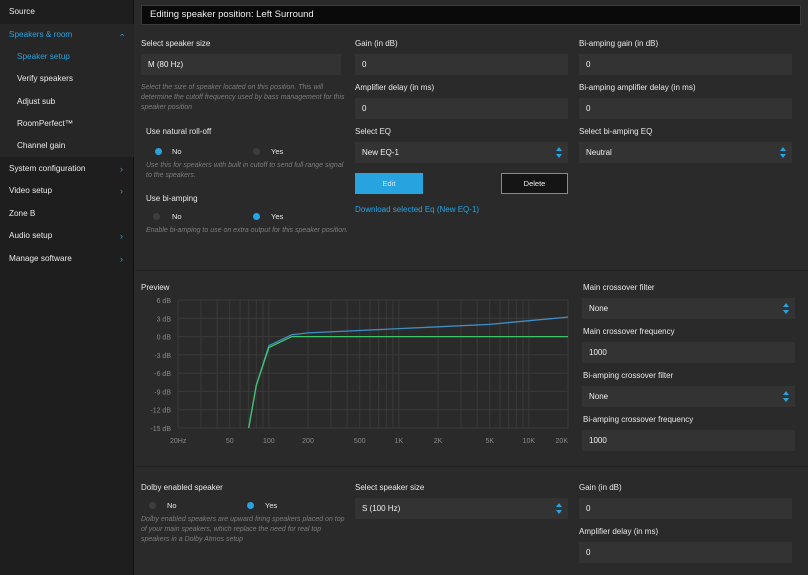  Describe the element at coordinates (629, 331) in the screenshot. I see `main-crossover-frequency-label: Main crossover frequency` at that location.